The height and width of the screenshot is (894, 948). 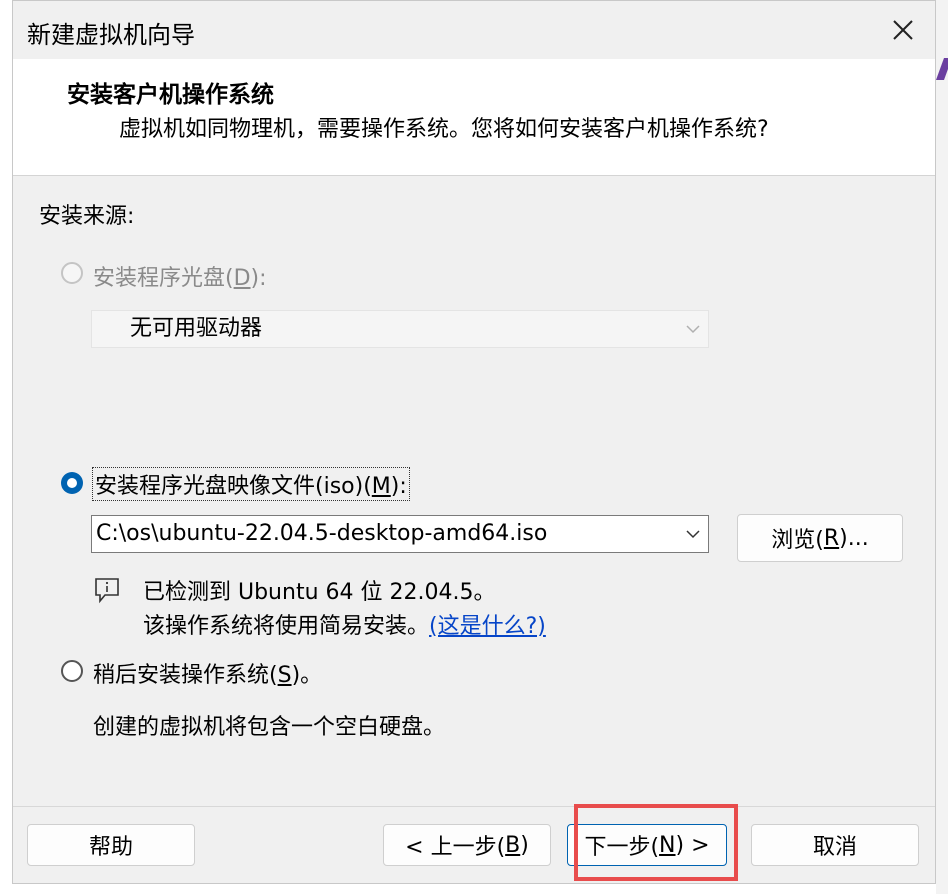 I want to click on iso-path-value: C:\os\ubuntu-22.04.5-desktop-amd64.iso, so click(x=322, y=533).